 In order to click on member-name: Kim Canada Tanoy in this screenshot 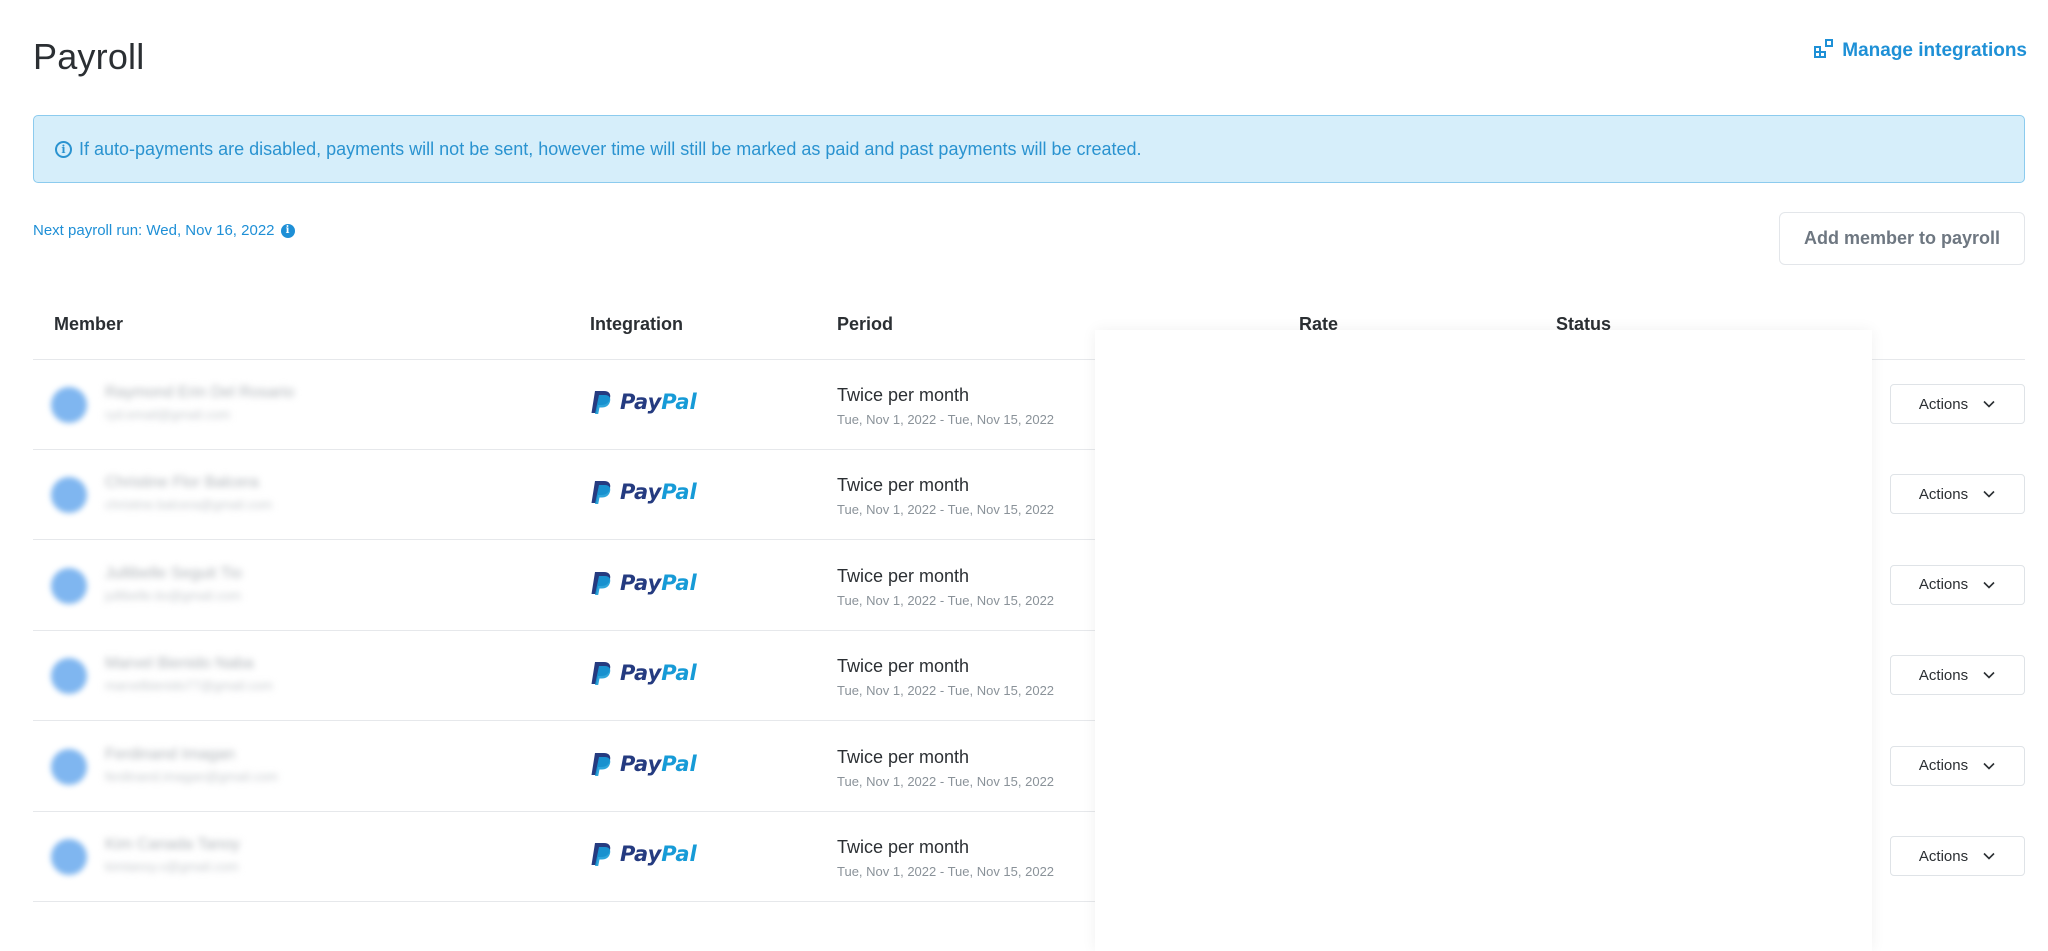, I will do `click(172, 844)`.